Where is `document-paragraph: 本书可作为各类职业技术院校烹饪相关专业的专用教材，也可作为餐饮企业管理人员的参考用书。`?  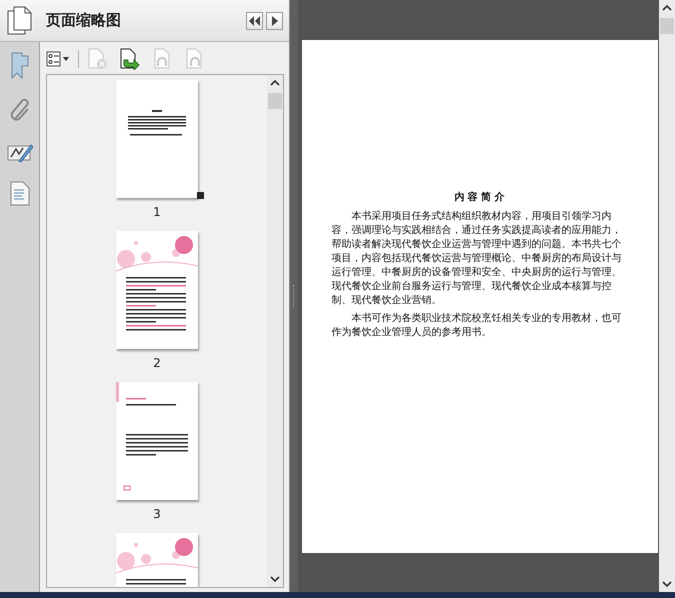
document-paragraph: 本书可作为各类职业技术院校烹饪相关专业的专用教材，也可作为餐饮企业管理人员的参考用书。 is located at coordinates (477, 326).